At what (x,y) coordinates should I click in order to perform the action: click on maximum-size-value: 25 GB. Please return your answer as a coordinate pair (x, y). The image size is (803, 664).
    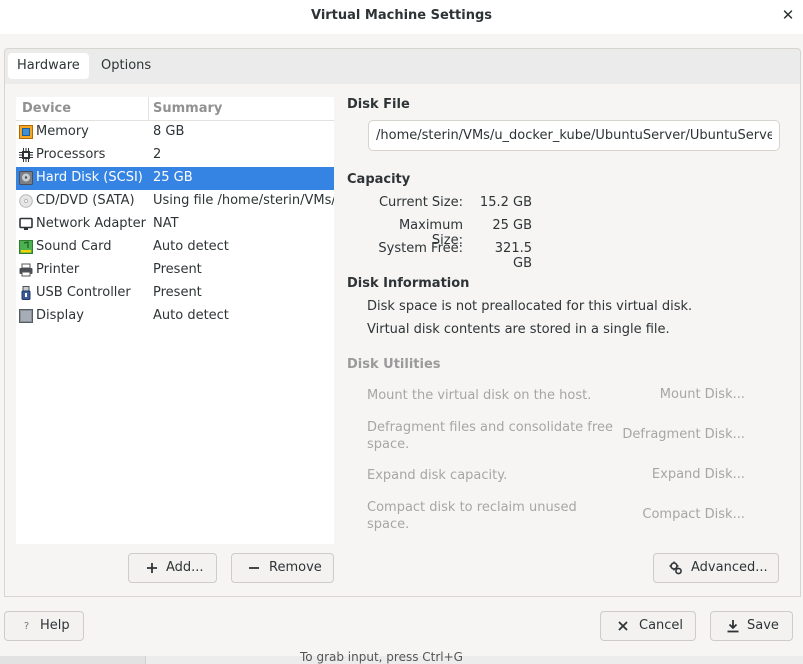
    Looking at the image, I should click on (512, 225).